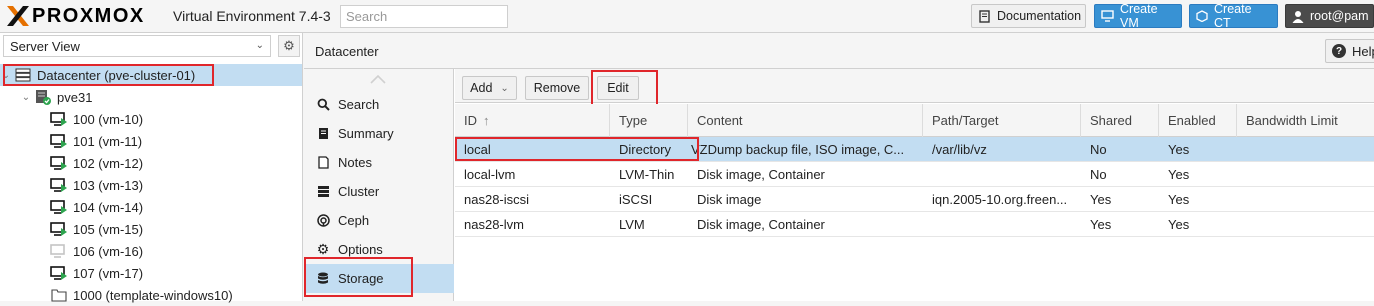  Describe the element at coordinates (252, 16) in the screenshot. I see `product-version: Virtual Environment 7.4-3` at that location.